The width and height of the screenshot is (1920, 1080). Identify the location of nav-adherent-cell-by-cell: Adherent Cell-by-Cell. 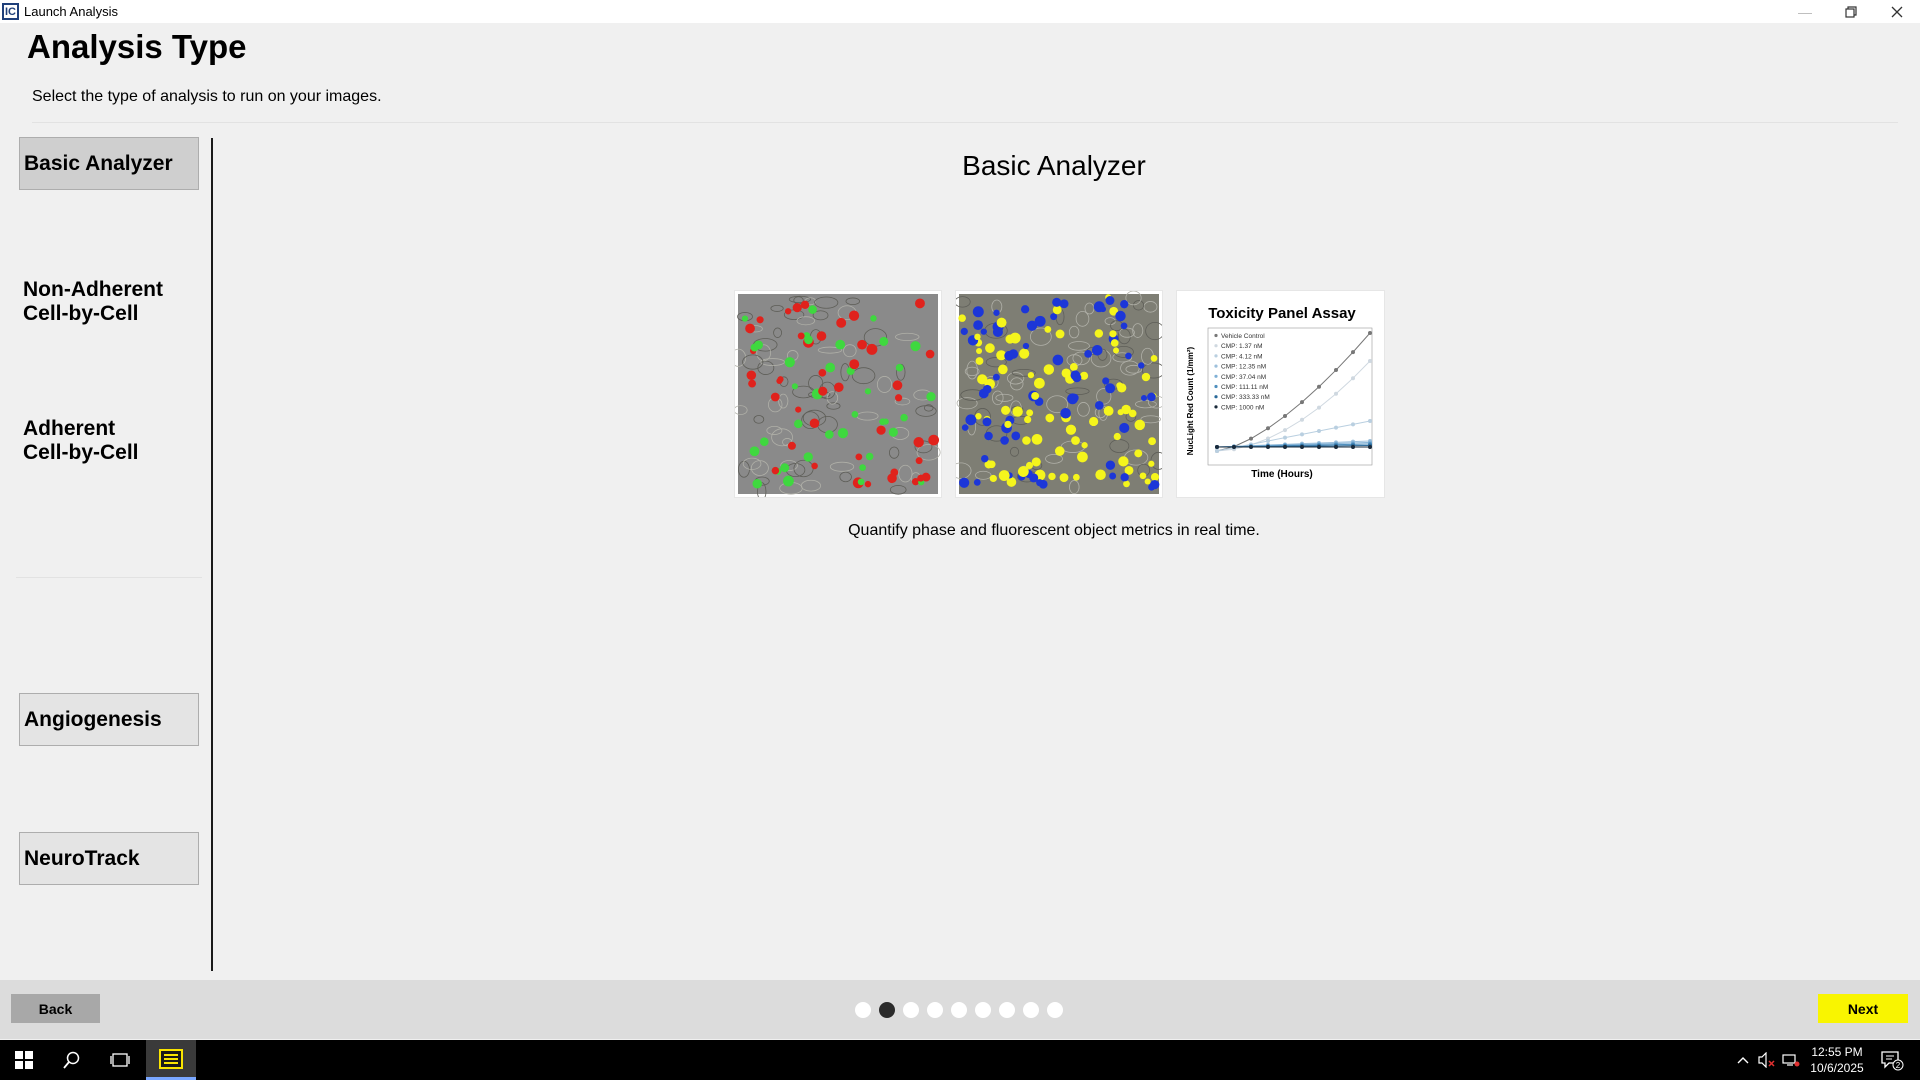
(81, 441).